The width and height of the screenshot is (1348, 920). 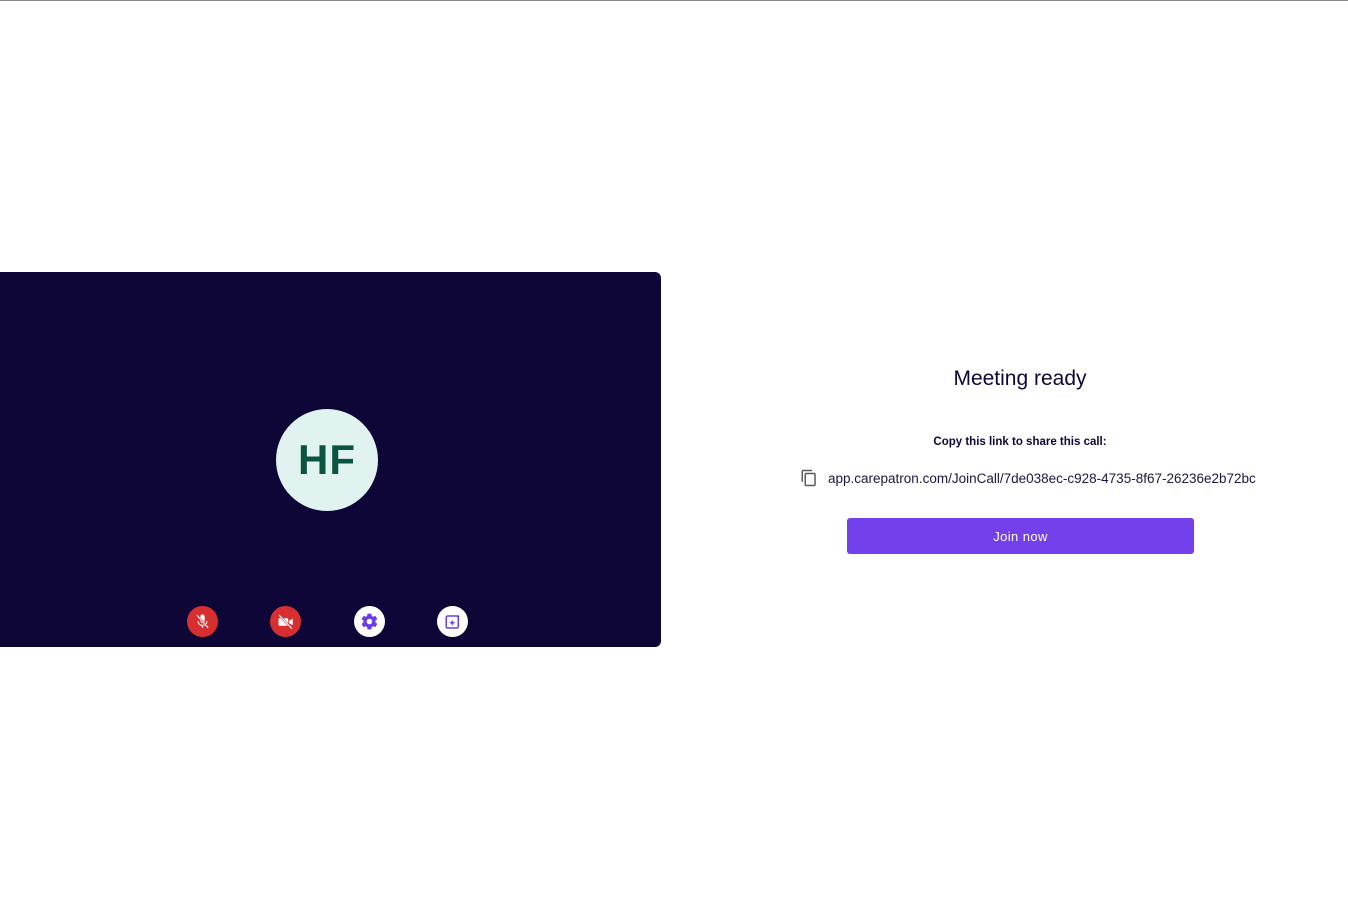 I want to click on join-now-button: Join now, so click(x=1020, y=536).